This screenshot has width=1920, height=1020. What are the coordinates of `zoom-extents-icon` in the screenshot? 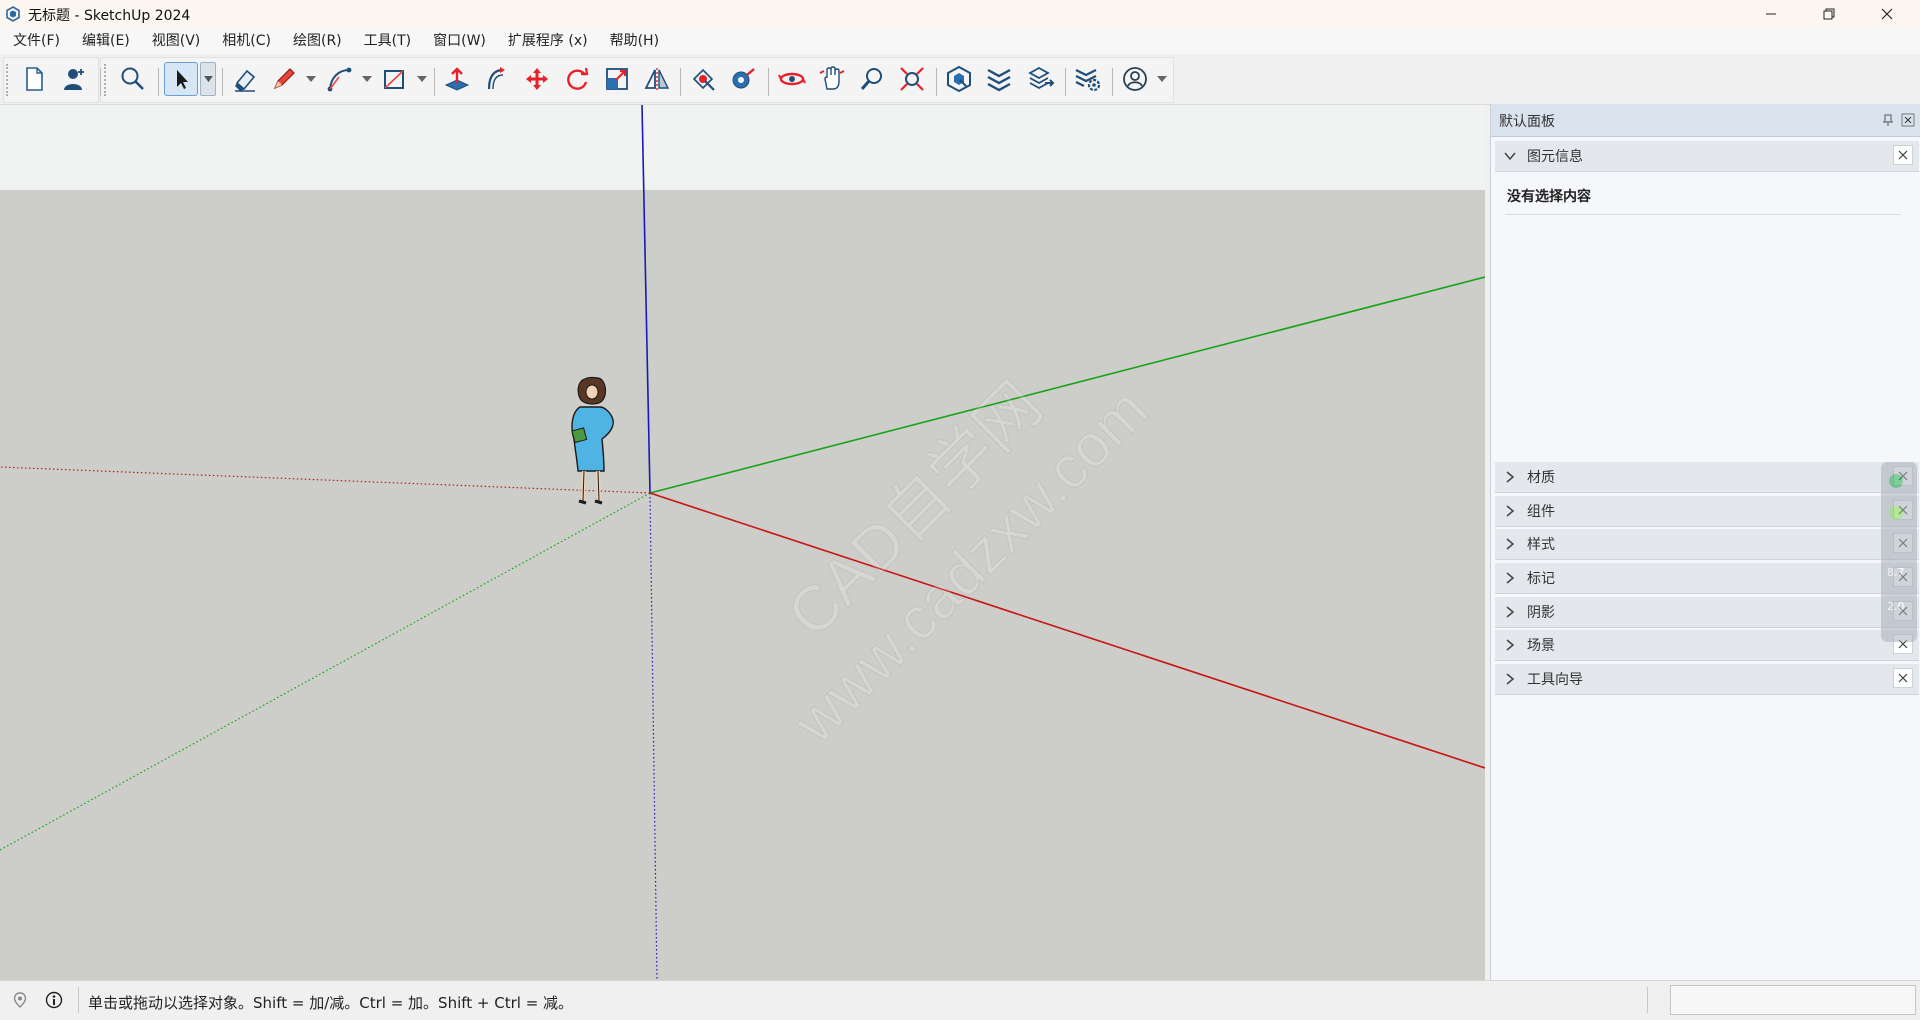 It's located at (912, 79).